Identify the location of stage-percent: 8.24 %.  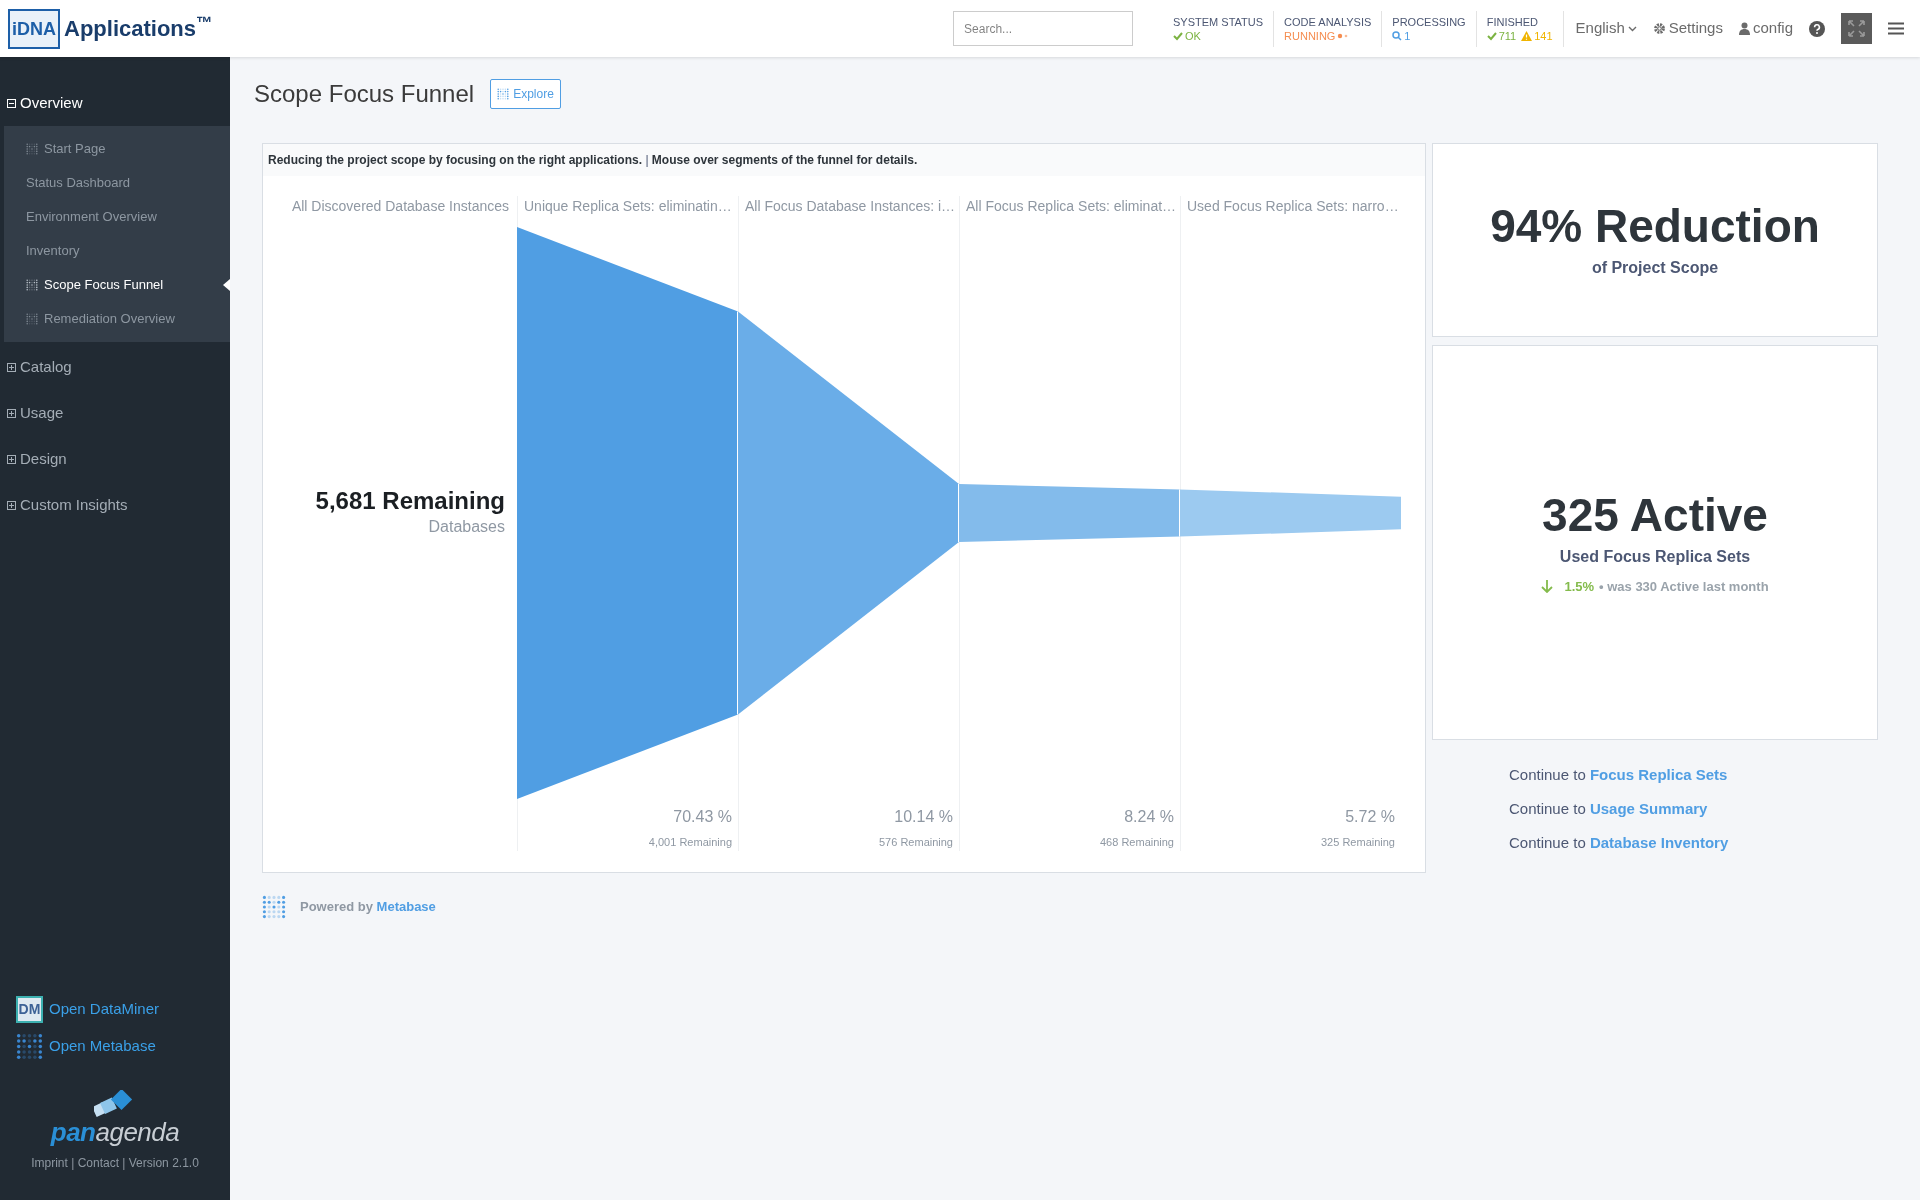
(1149, 817).